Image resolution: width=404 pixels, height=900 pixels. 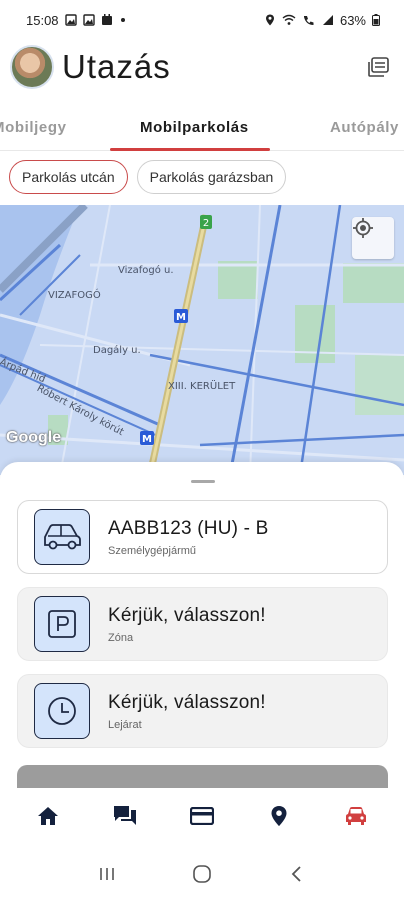 I want to click on vehicle-type: Személygépjármű, so click(x=152, y=550).